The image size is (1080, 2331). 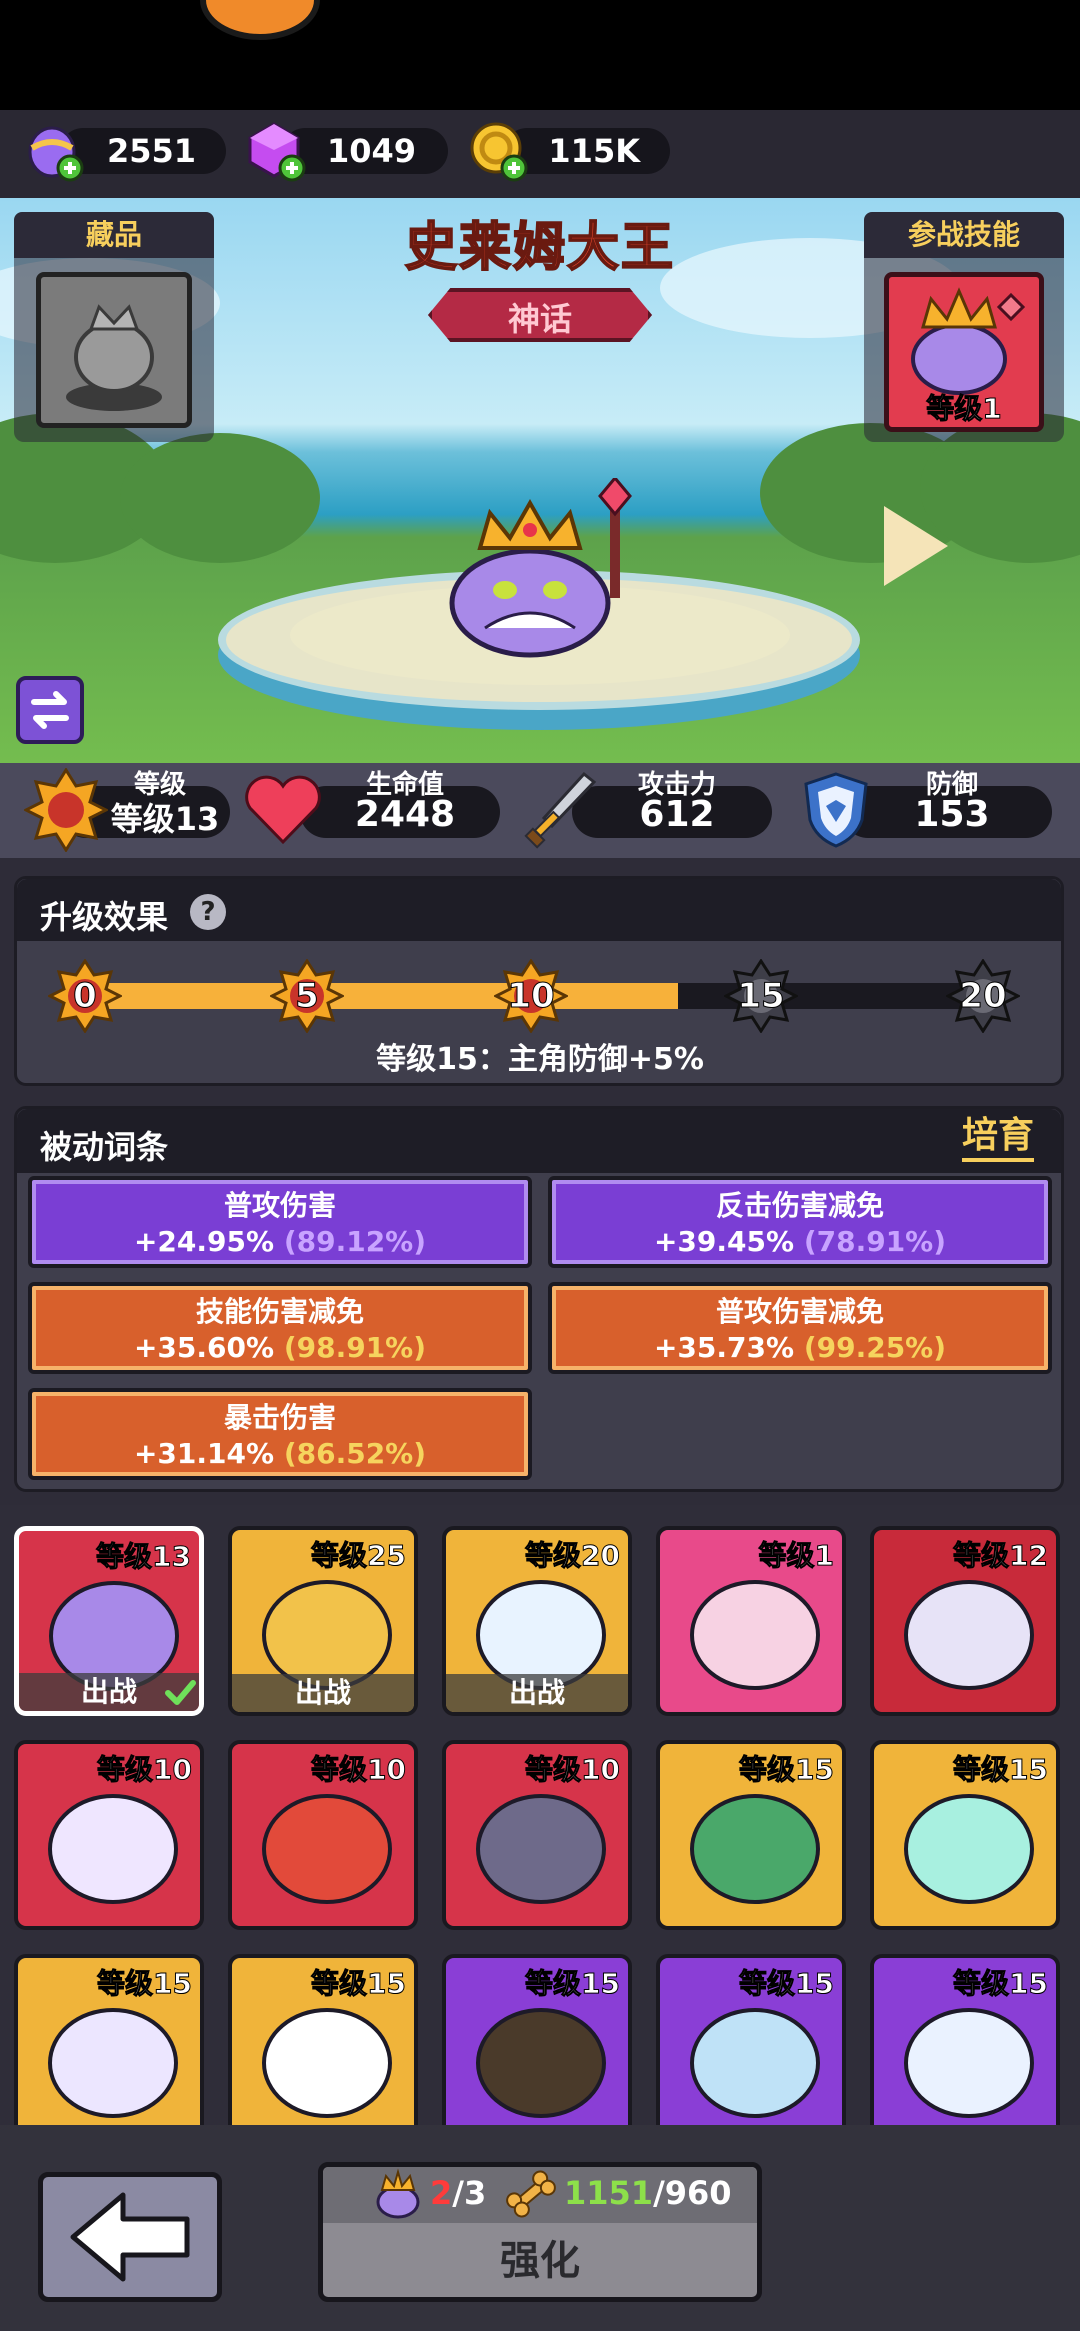 I want to click on milestone-node: 20, so click(x=983, y=996).